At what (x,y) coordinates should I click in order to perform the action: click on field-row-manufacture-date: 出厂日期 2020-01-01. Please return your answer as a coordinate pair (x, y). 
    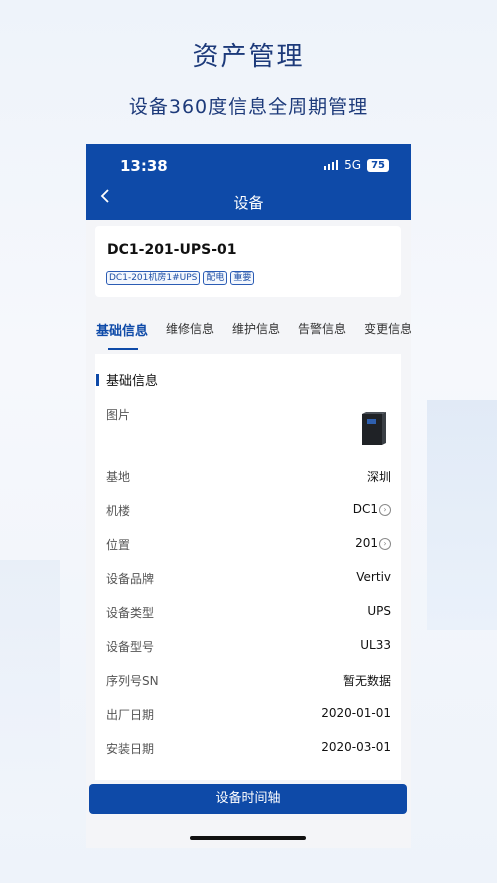
    Looking at the image, I should click on (248, 715).